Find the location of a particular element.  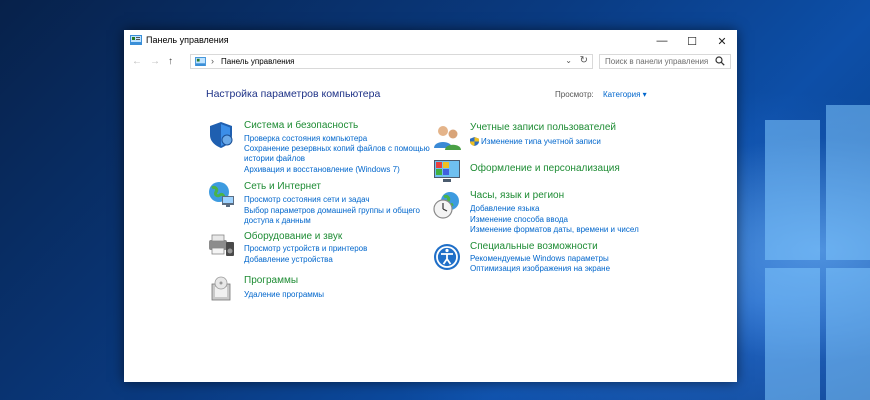

printer-speaker-icon is located at coordinates (221, 245).